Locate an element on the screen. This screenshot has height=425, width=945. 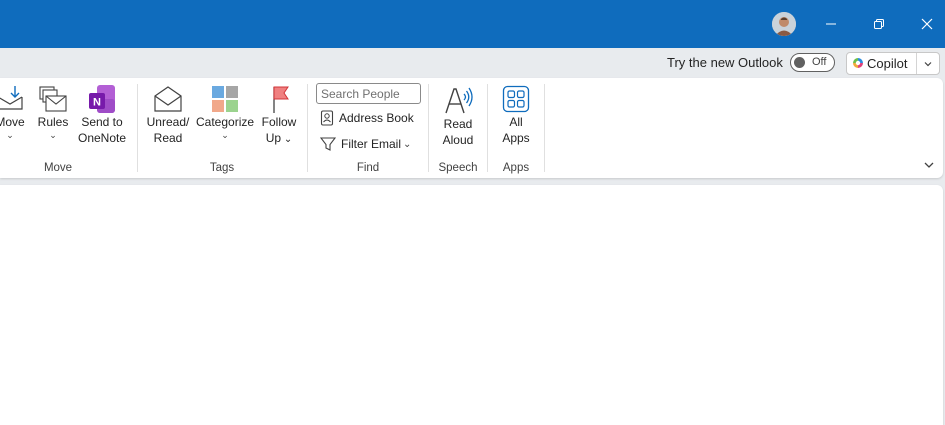
ribbon-display-options-button is located at coordinates (929, 165).